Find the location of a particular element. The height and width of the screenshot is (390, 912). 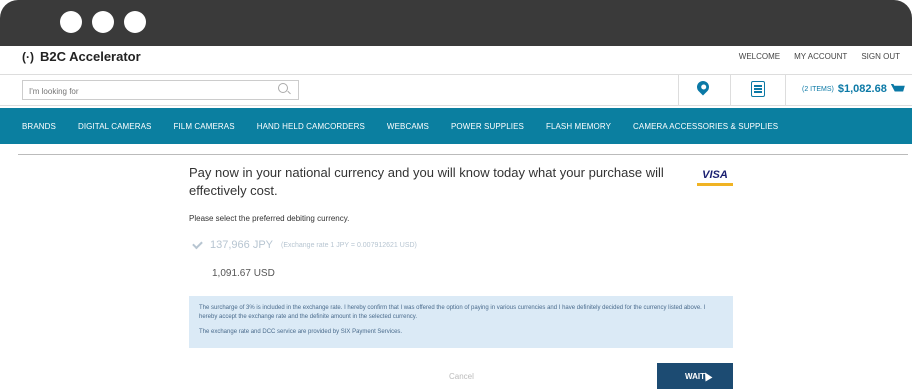

visa-stripe is located at coordinates (715, 184).